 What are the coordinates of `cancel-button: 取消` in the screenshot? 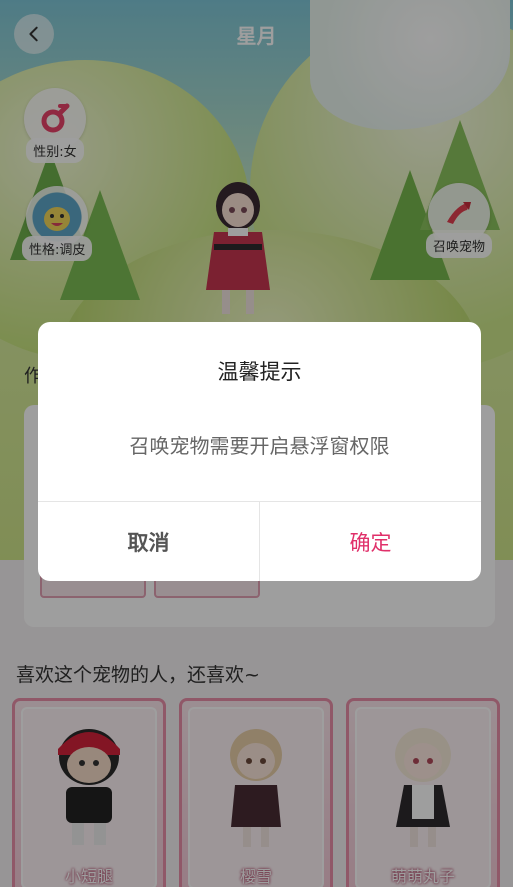 It's located at (149, 541).